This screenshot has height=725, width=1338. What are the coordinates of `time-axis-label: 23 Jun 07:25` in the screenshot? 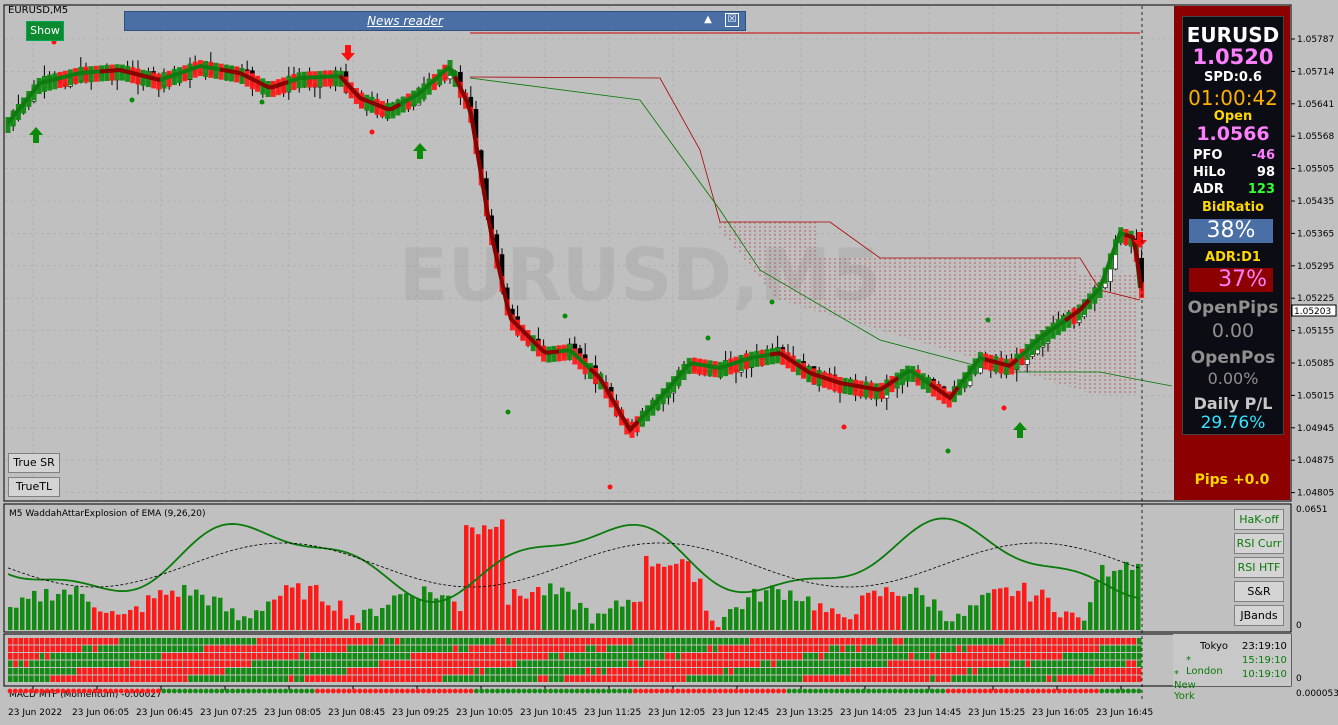 It's located at (228, 713).